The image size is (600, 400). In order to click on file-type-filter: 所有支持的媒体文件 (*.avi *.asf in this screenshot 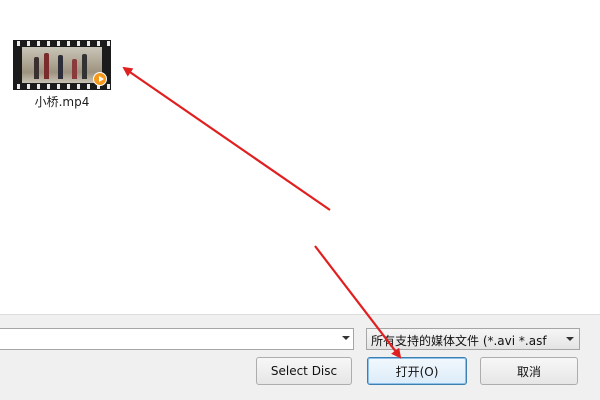, I will do `click(473, 339)`.